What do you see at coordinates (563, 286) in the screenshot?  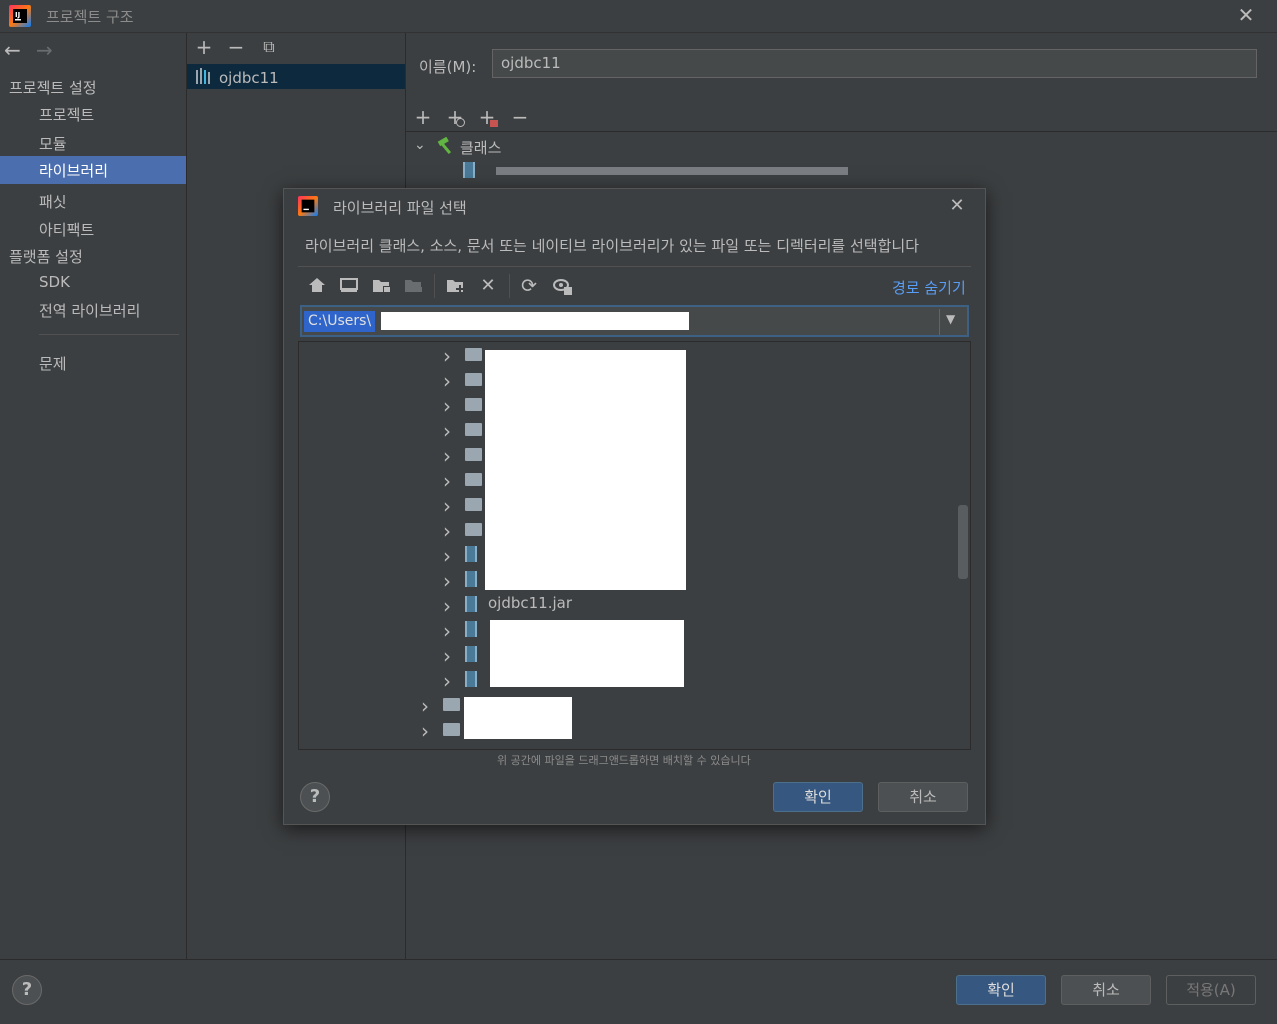 I see `show-hidden-icon` at bounding box center [563, 286].